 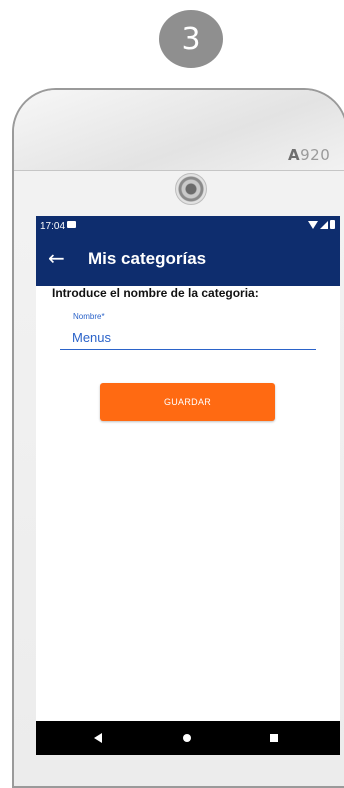 What do you see at coordinates (155, 293) in the screenshot?
I see `form-prompt: Introduce el nombre de la categoria:` at bounding box center [155, 293].